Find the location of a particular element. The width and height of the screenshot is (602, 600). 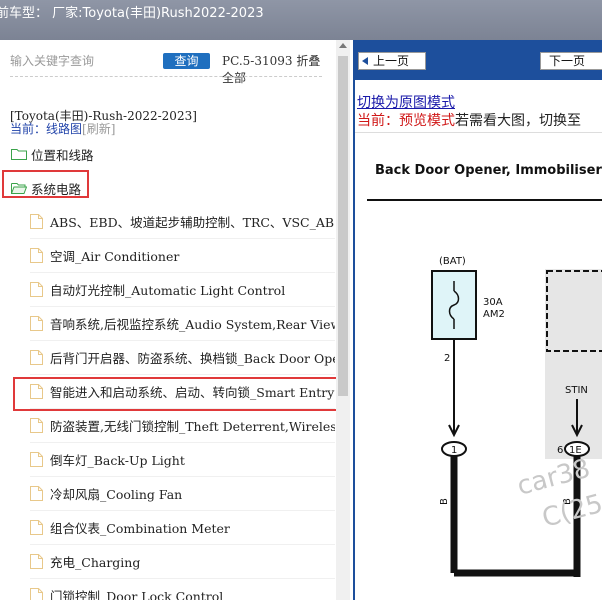

connector-left-label: 1 is located at coordinates (454, 450).